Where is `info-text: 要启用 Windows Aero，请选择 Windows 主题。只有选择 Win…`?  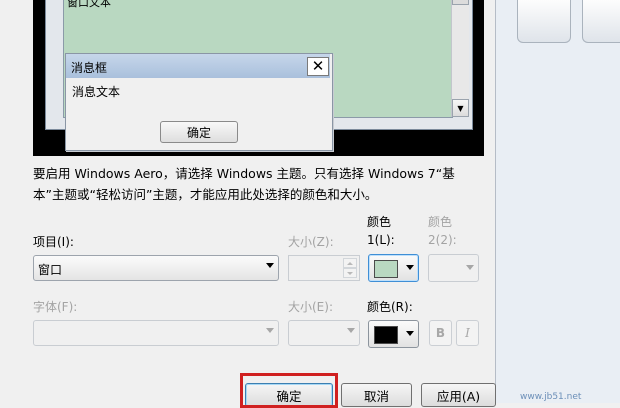 info-text: 要启用 Windows Aero，请选择 Windows 主题。只有选择 Win… is located at coordinates (244, 184).